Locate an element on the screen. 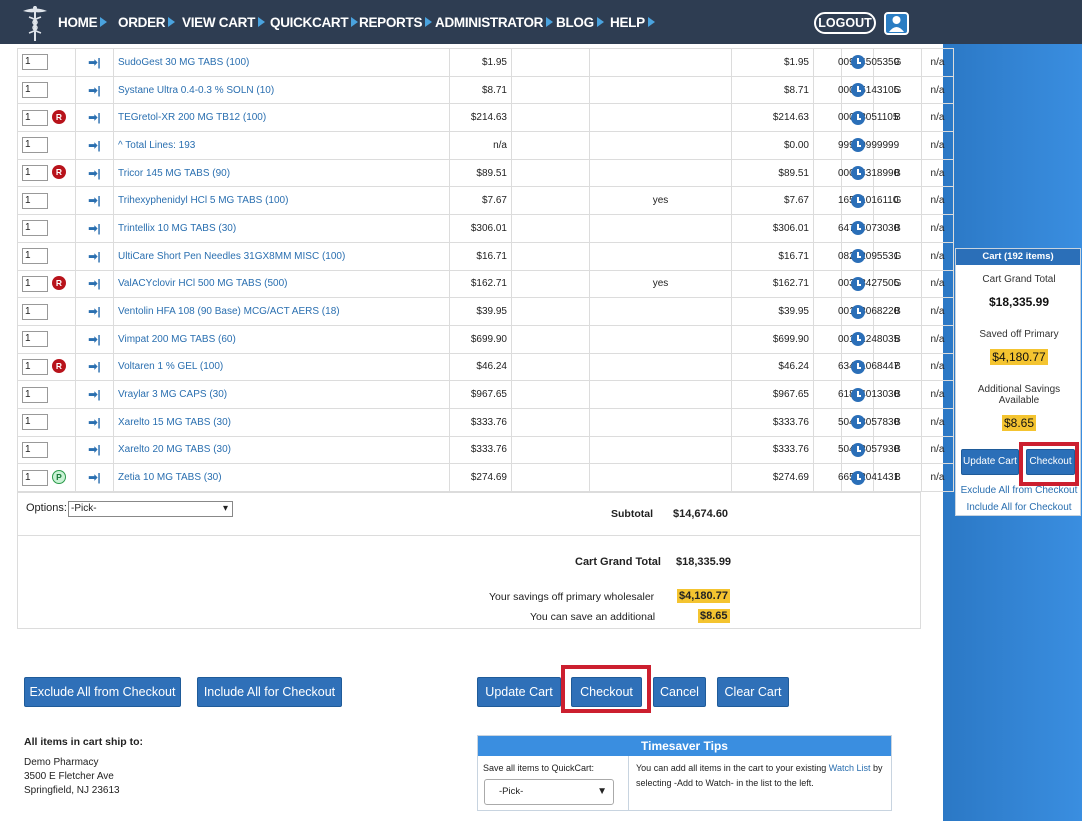 The width and height of the screenshot is (1082, 821). qty-cell: 1R is located at coordinates (46, 284).